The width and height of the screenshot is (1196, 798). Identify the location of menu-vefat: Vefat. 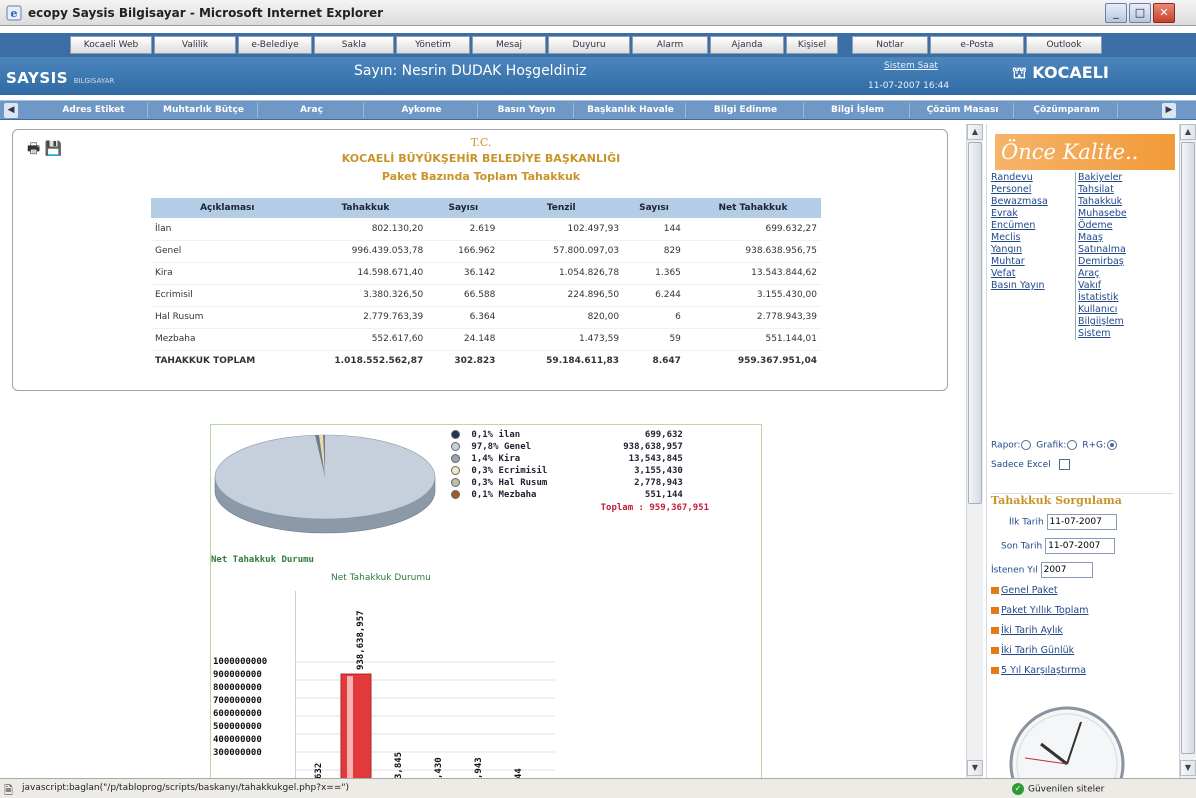
(1019, 274).